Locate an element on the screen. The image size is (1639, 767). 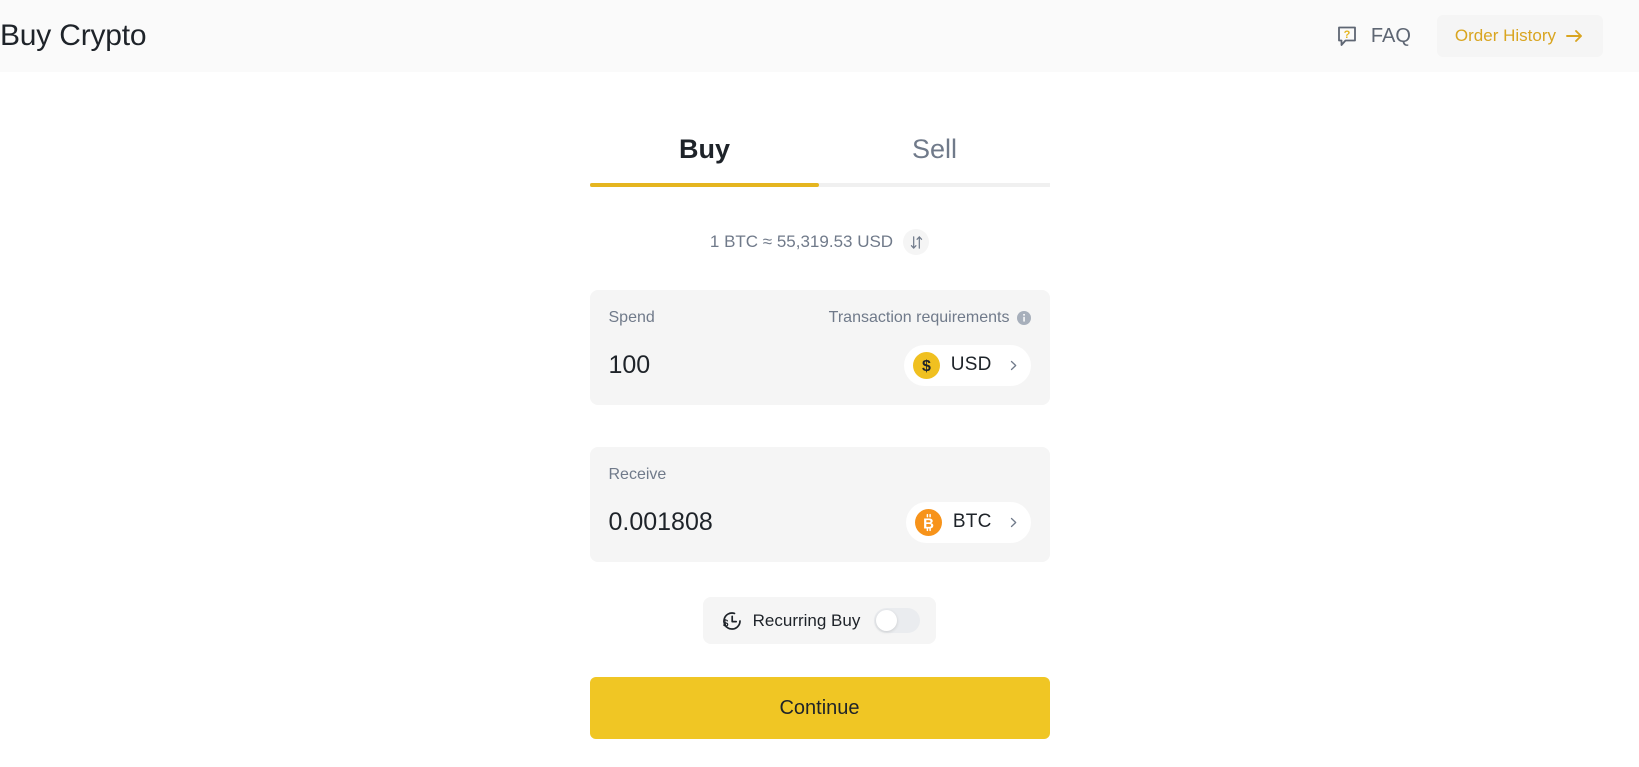
order-history-label: Order History is located at coordinates (1505, 35).